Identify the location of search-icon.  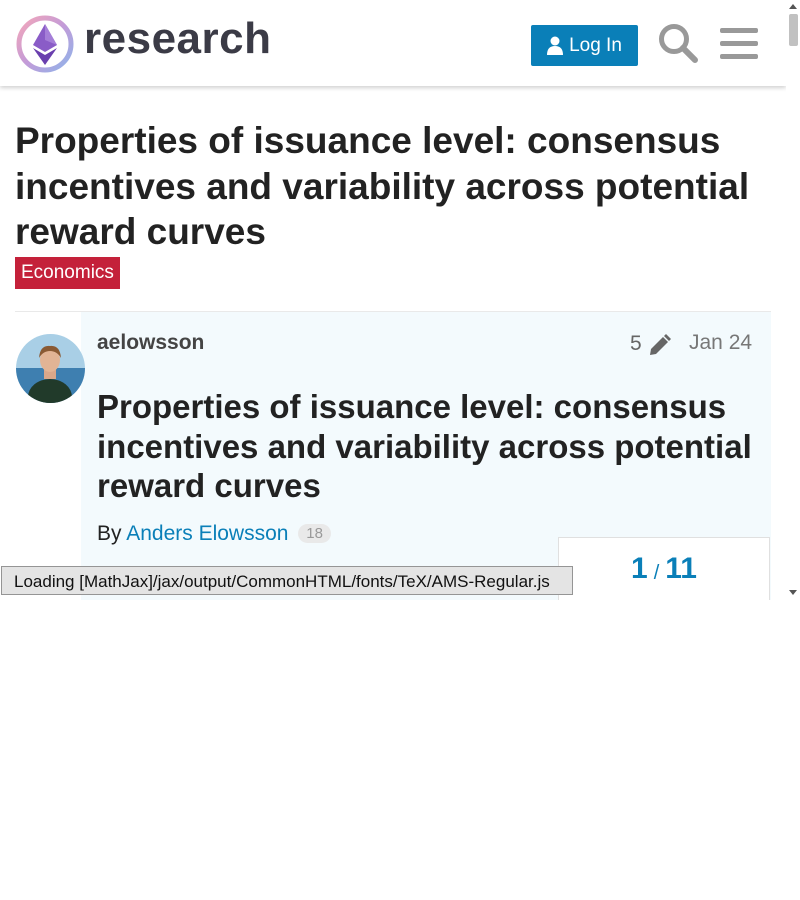
(678, 43).